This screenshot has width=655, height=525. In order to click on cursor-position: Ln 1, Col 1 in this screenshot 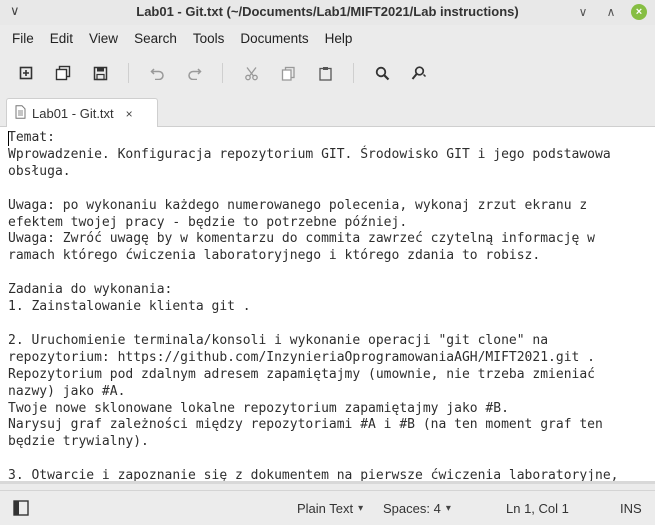, I will do `click(537, 508)`.